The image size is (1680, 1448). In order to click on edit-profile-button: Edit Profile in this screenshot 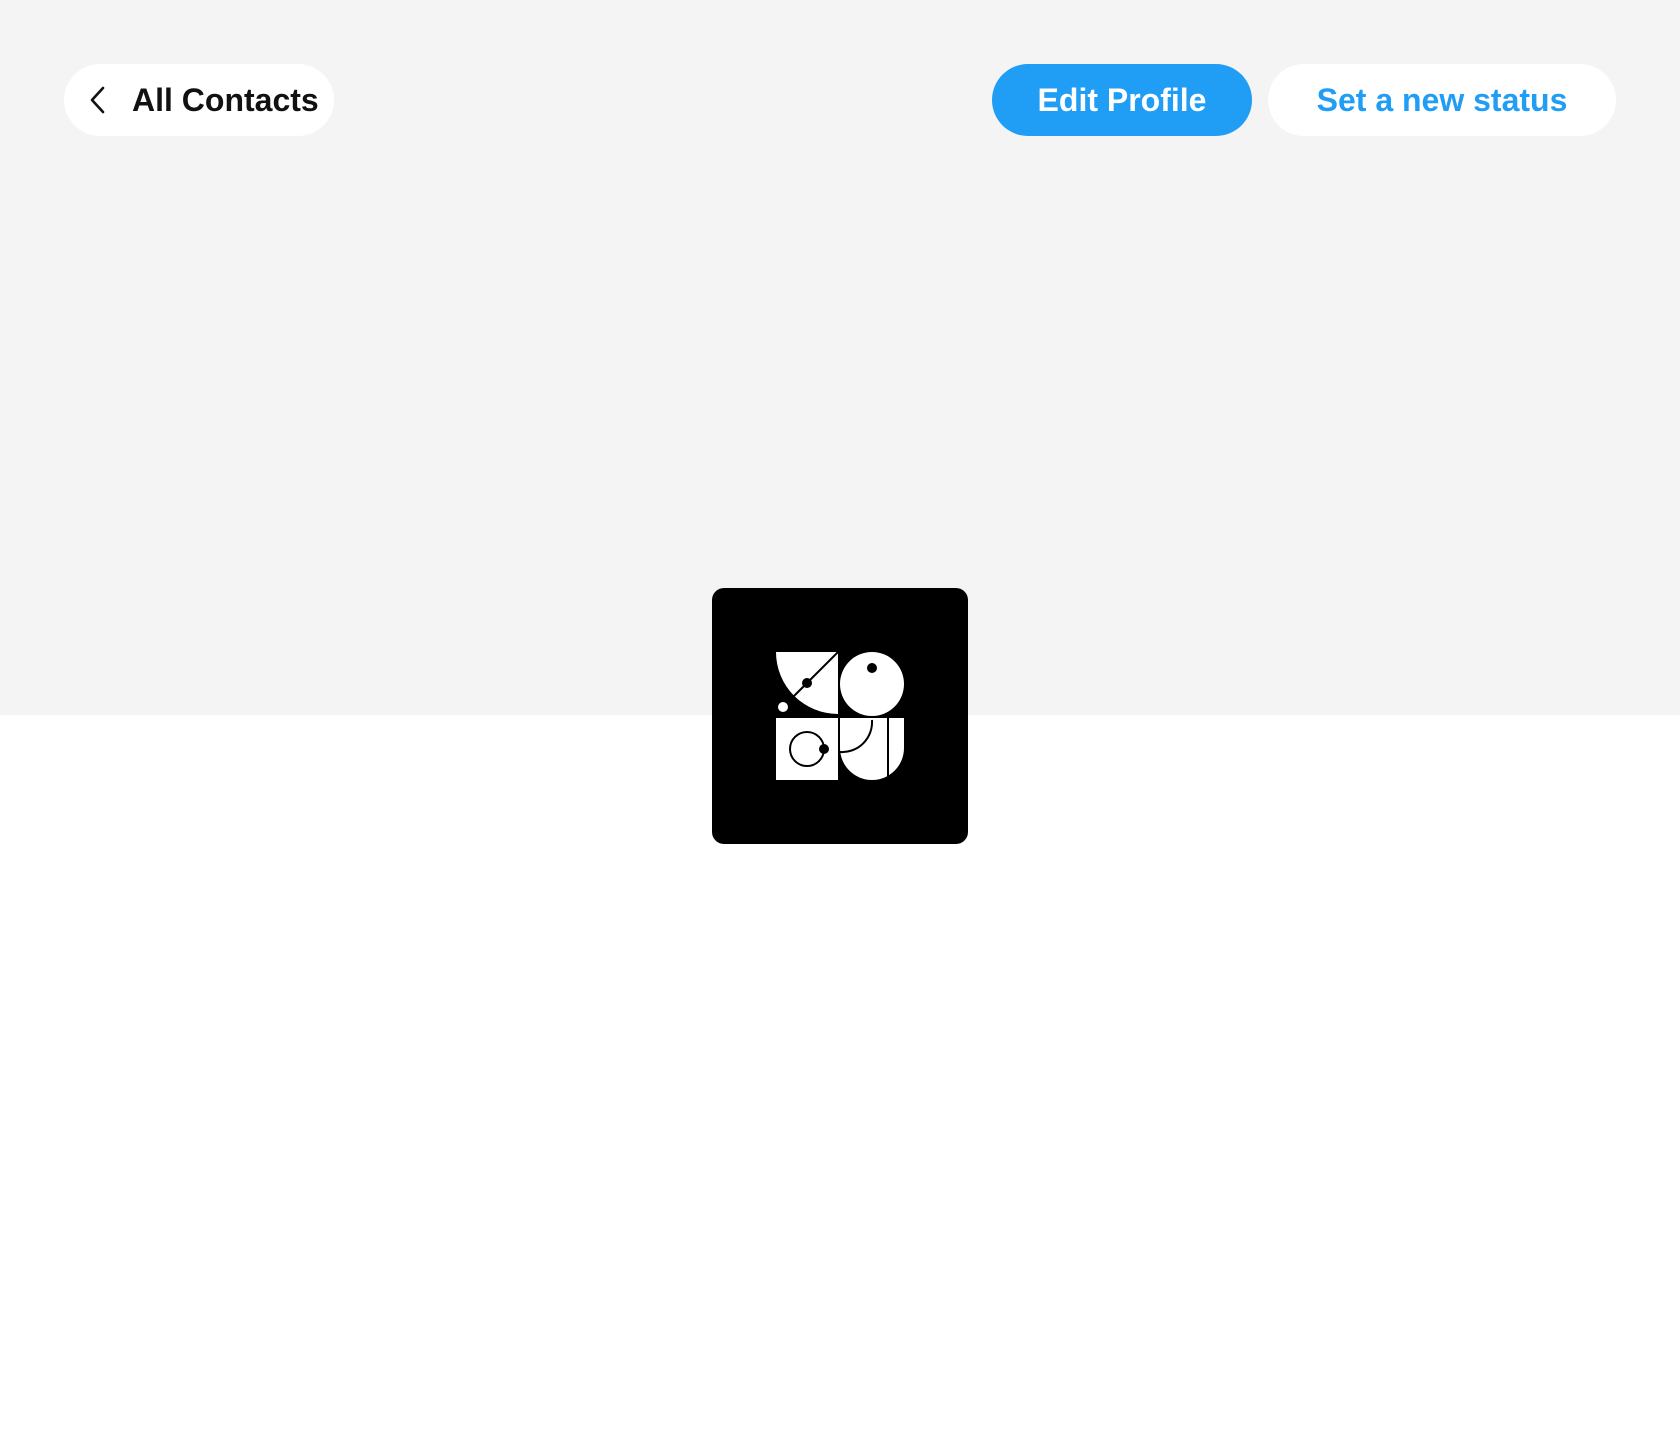, I will do `click(1122, 100)`.